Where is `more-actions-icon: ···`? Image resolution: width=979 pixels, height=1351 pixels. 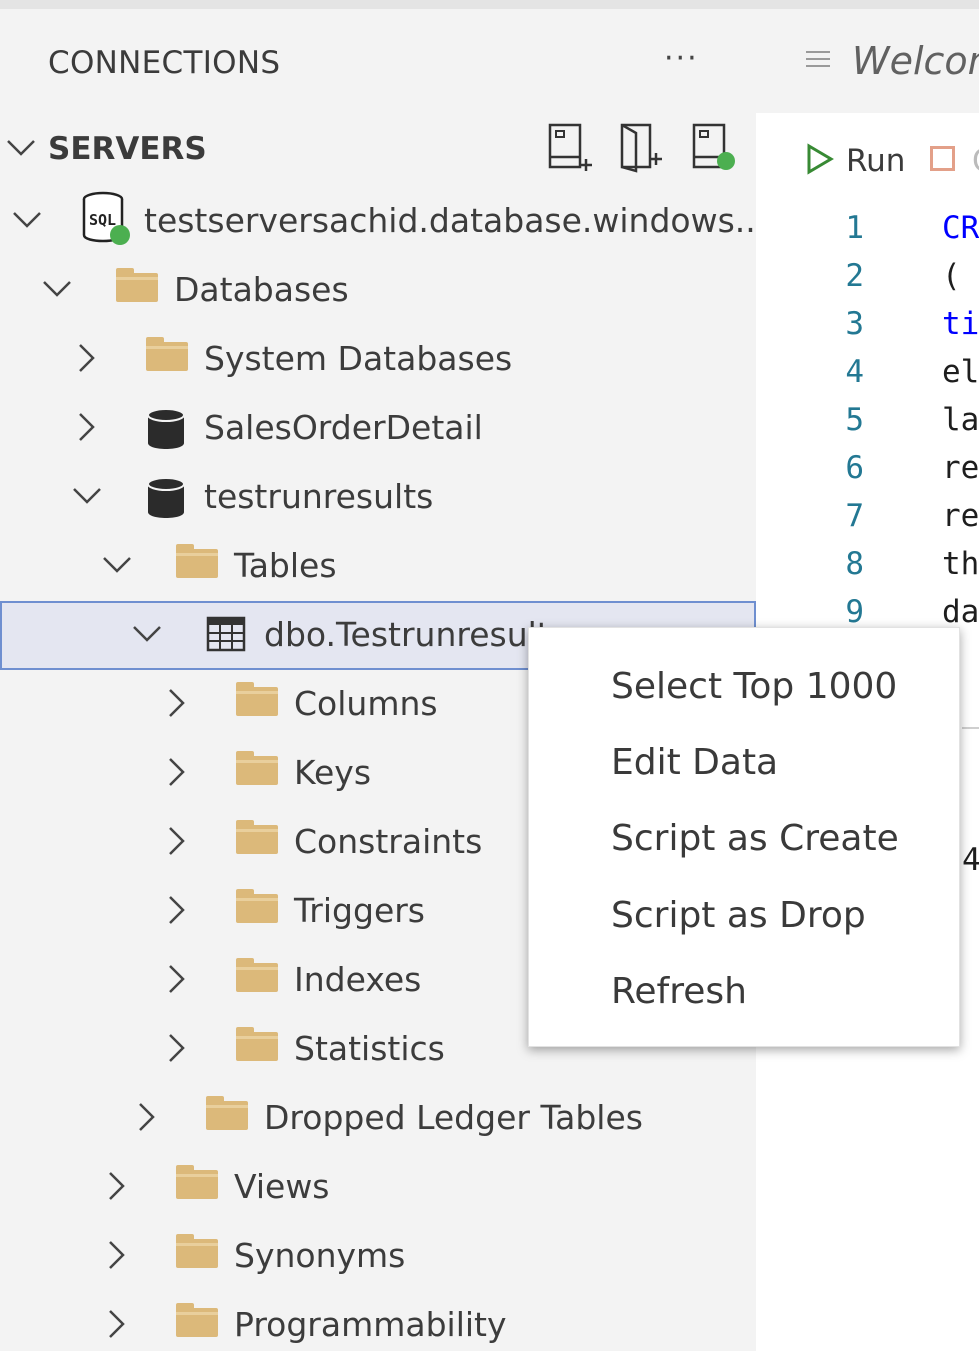 more-actions-icon: ··· is located at coordinates (681, 59).